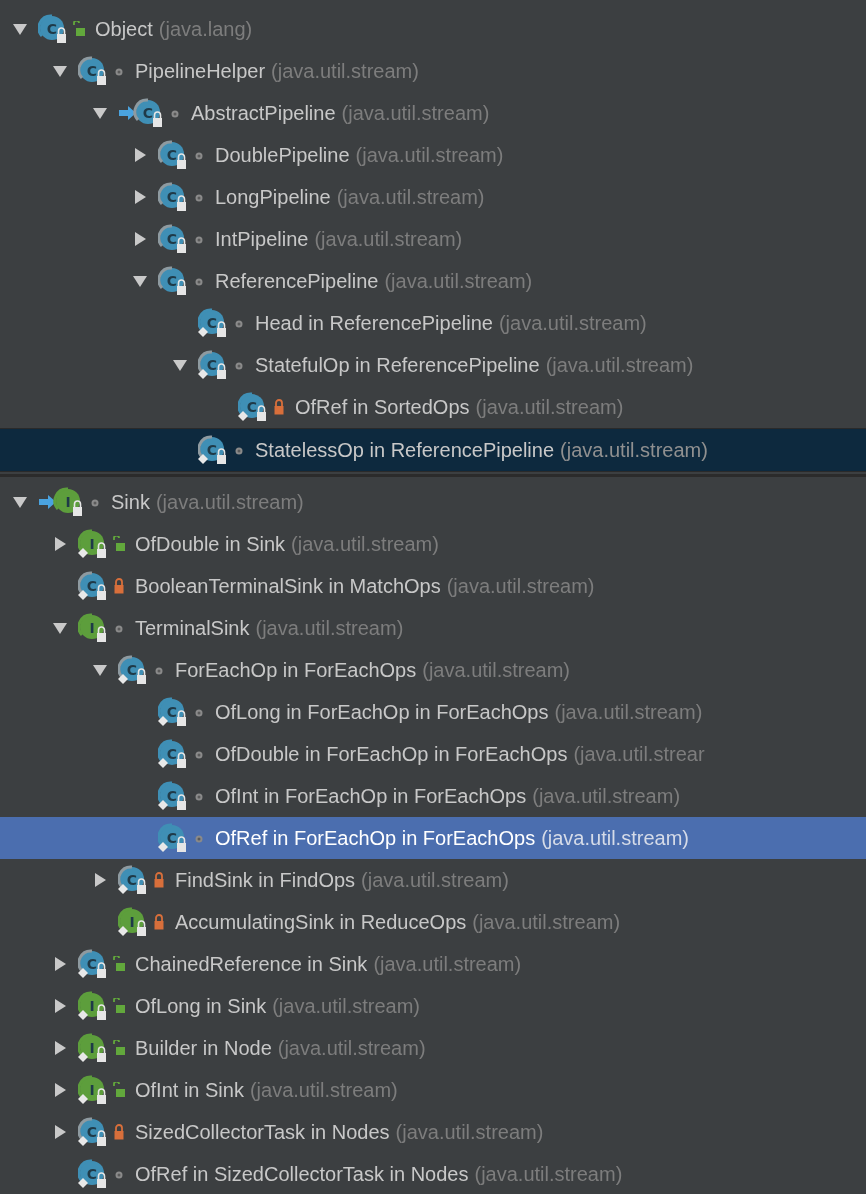 This screenshot has height=1194, width=866. What do you see at coordinates (201, 1006) in the screenshot?
I see `class-name: OfLong in Sink` at bounding box center [201, 1006].